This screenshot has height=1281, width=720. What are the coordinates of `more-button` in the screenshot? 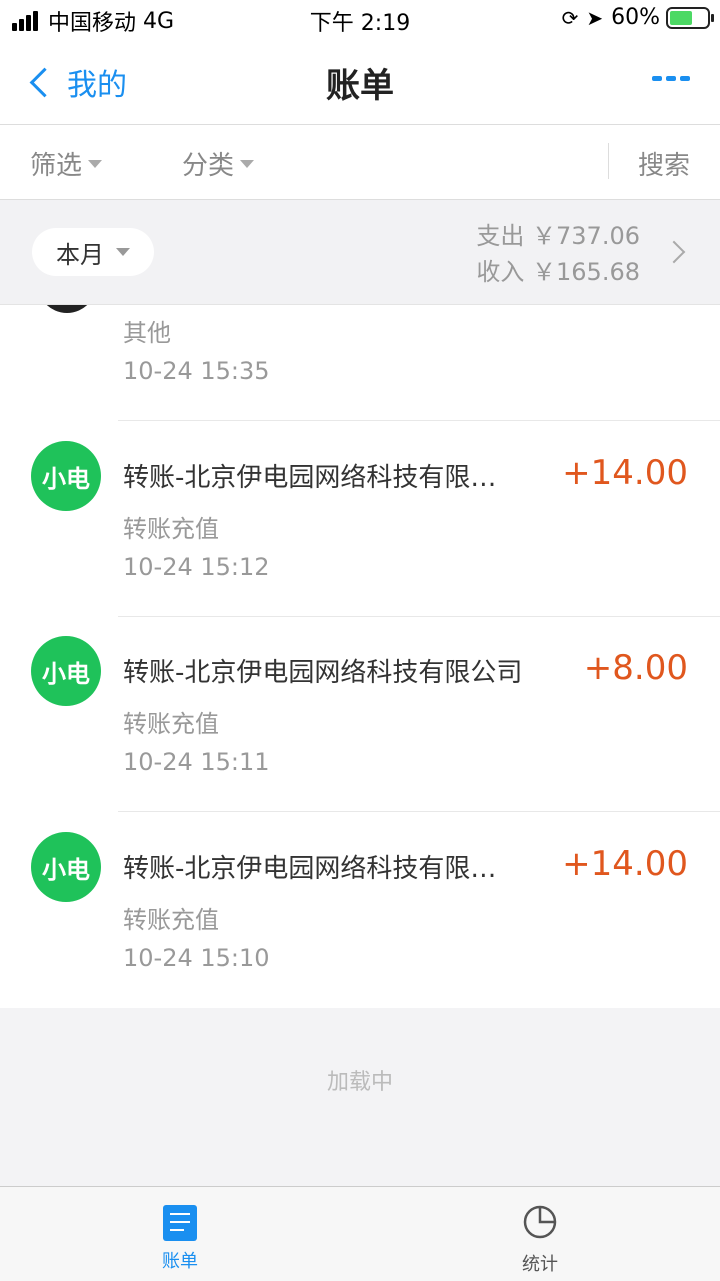 It's located at (669, 78).